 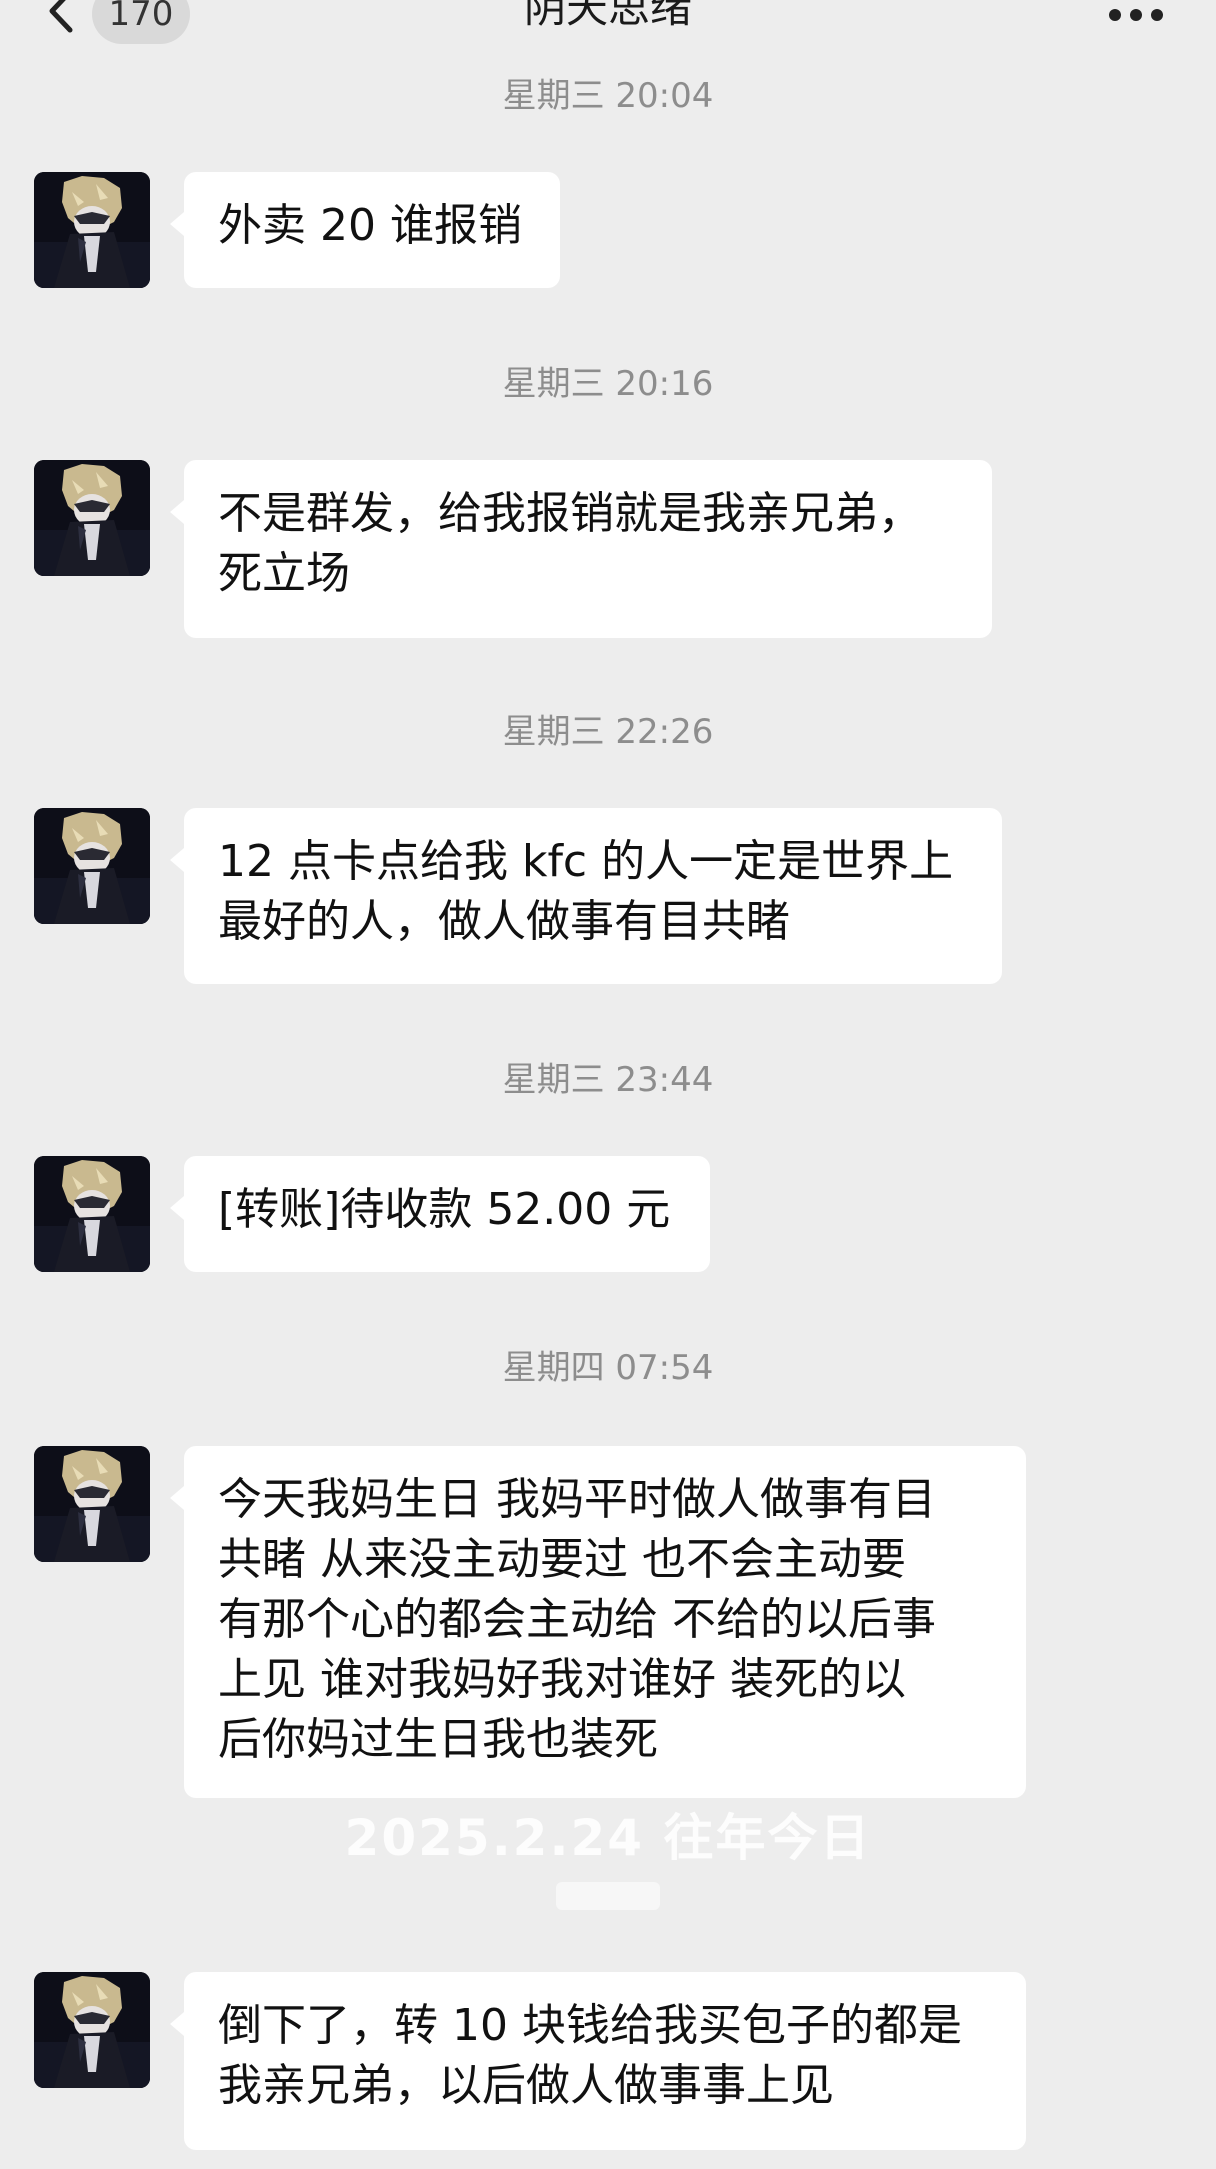 I want to click on chat-header: 170 阴天思绪, so click(x=608, y=30).